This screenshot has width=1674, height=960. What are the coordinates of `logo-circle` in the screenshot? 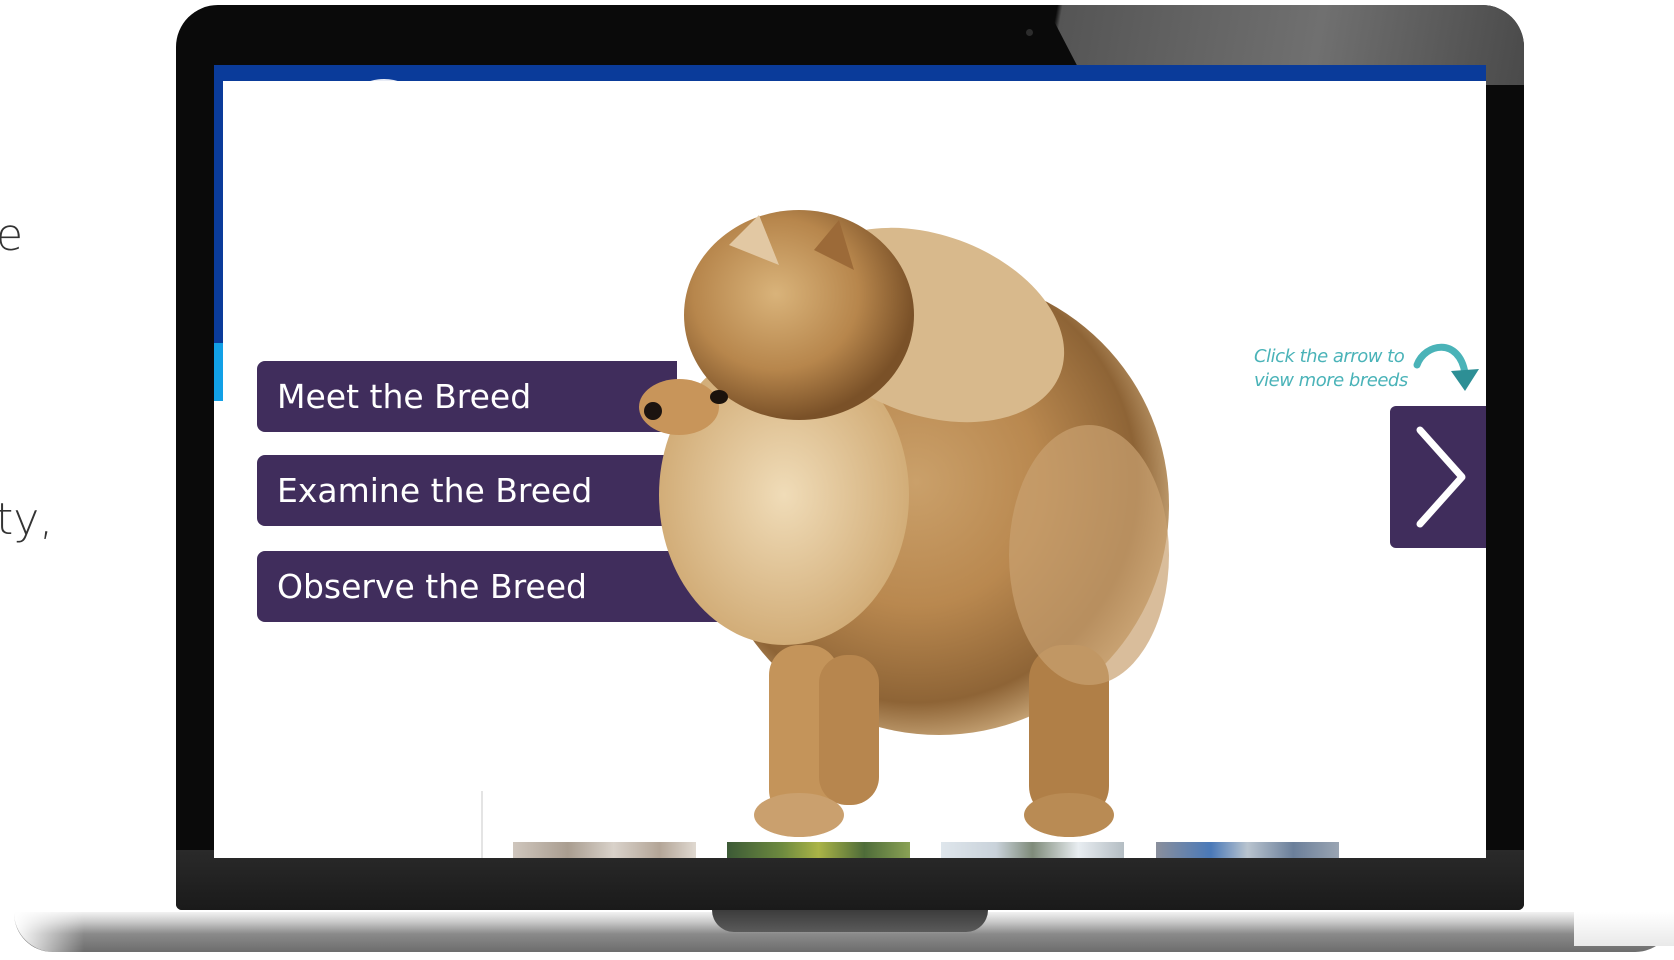 It's located at (384, 130).